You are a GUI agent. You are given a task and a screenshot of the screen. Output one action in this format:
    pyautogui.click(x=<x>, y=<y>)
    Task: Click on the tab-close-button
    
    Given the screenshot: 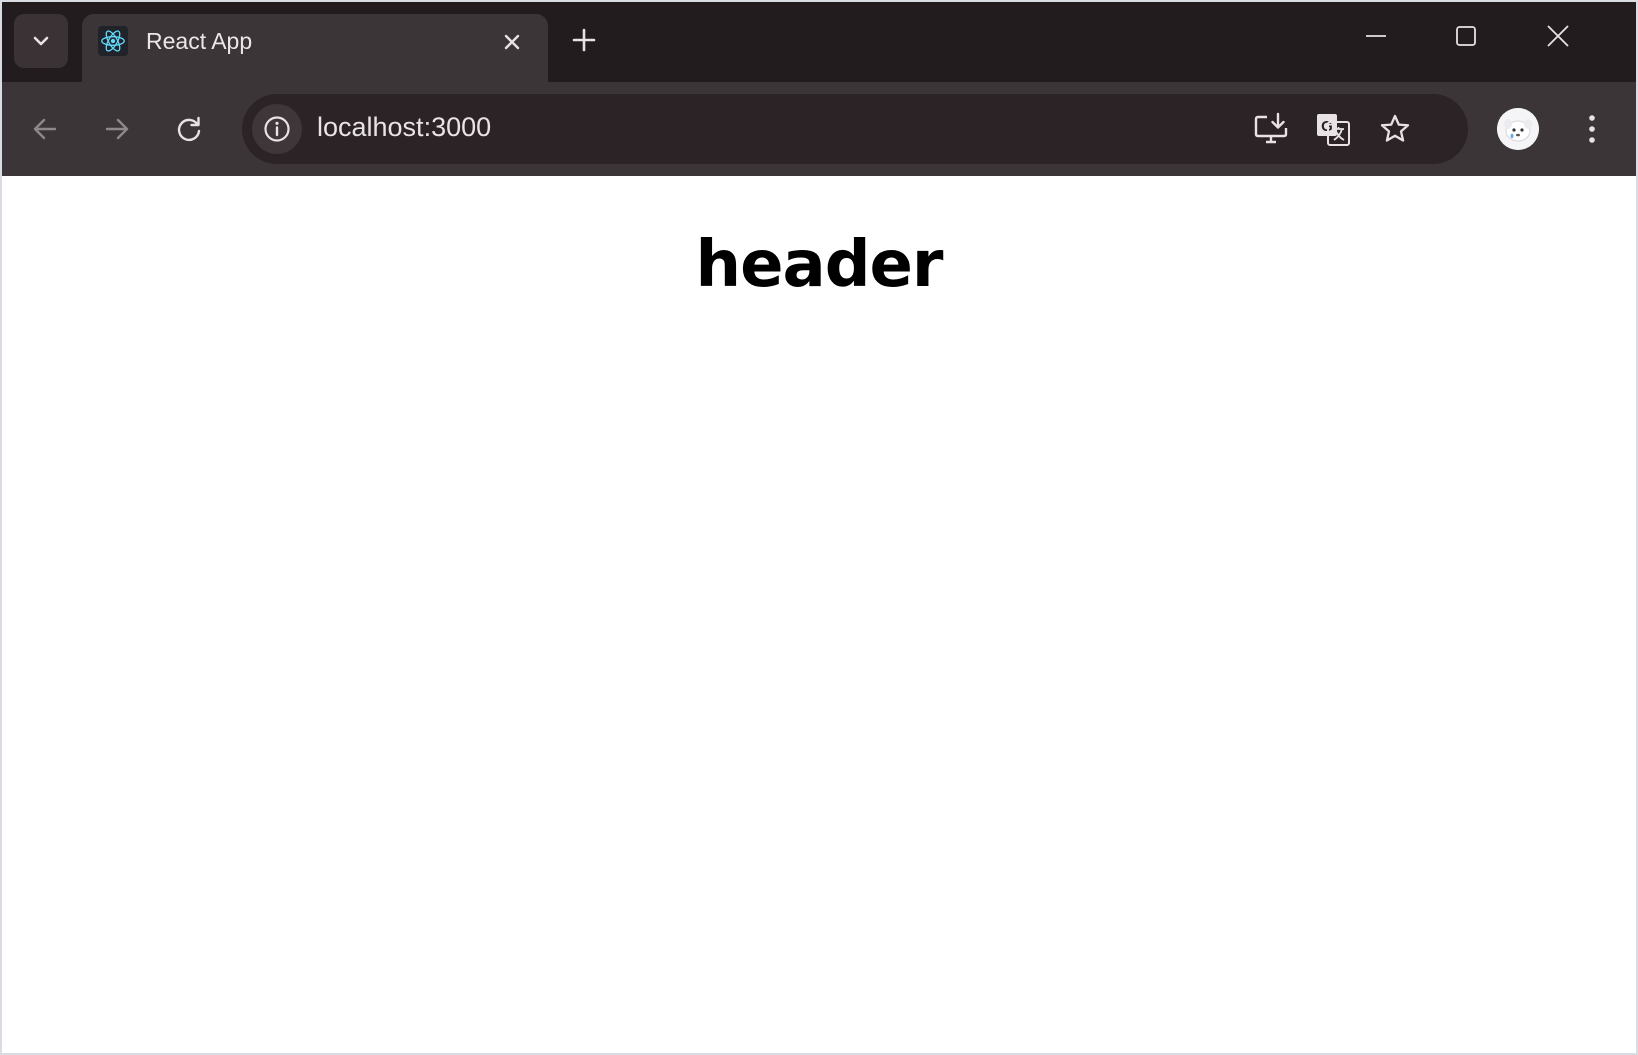 What is the action you would take?
    pyautogui.click(x=512, y=42)
    